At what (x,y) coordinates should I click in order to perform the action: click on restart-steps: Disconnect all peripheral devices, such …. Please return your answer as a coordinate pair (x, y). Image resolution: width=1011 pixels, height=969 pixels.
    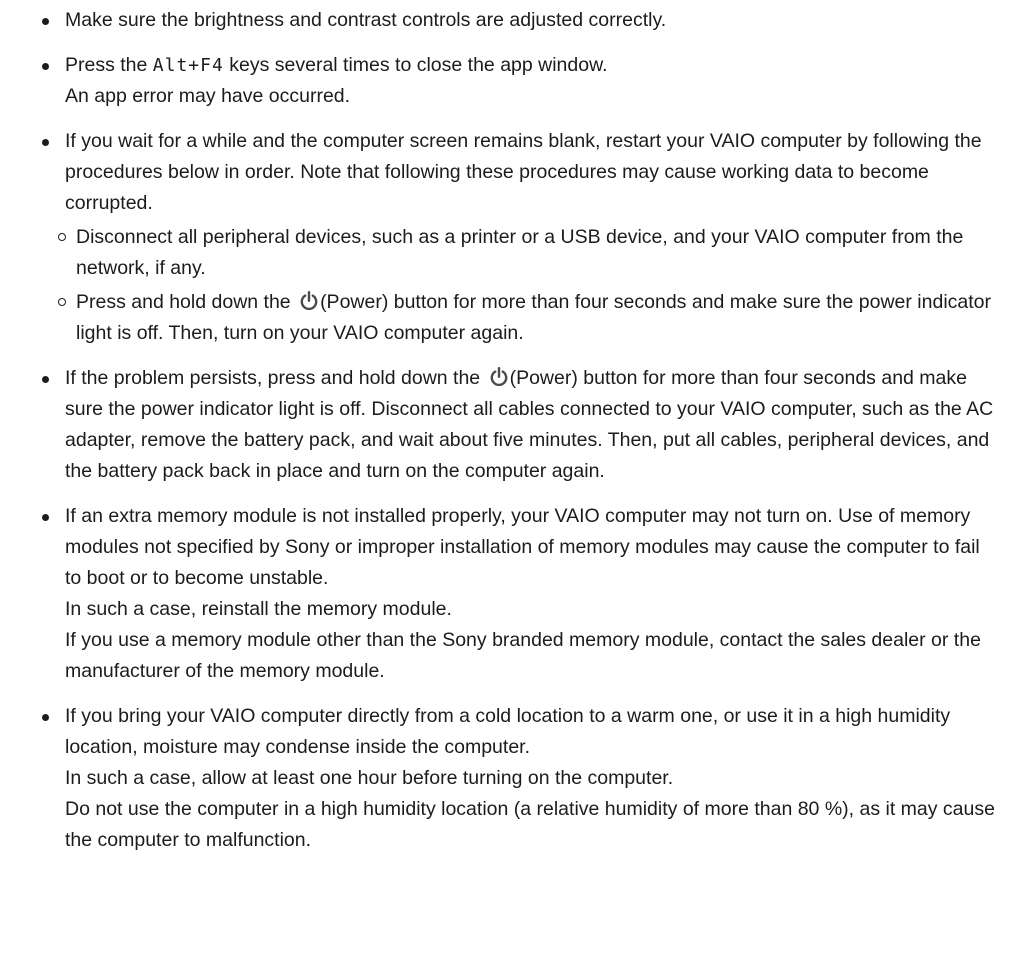
    Looking at the image, I should click on (529, 285).